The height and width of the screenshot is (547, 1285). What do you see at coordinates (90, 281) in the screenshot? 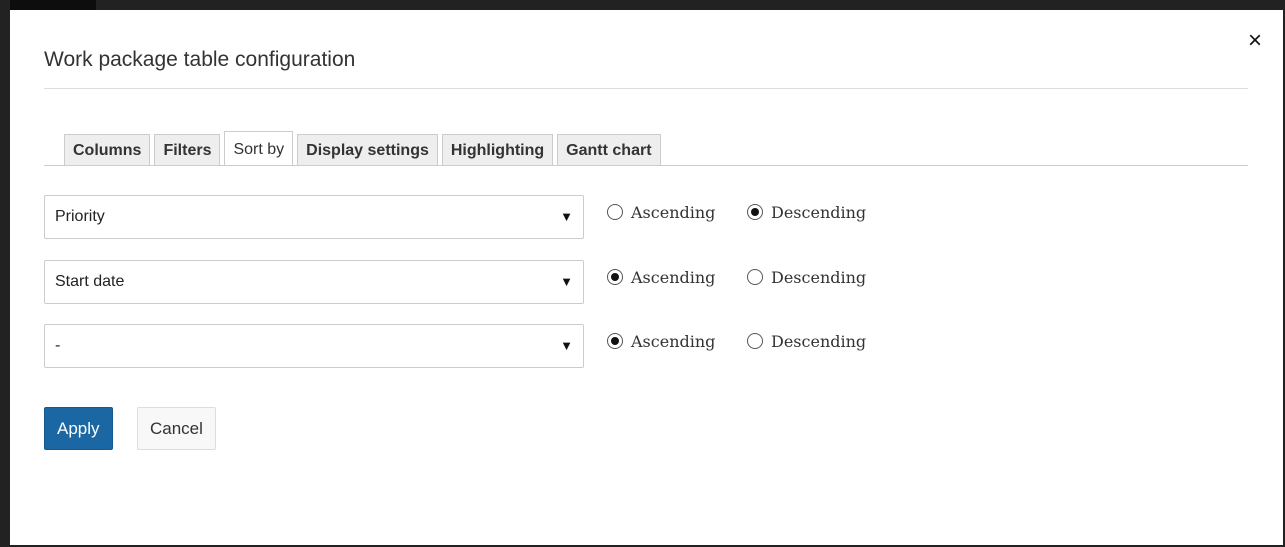
I see `sort-field-value: Start date` at bounding box center [90, 281].